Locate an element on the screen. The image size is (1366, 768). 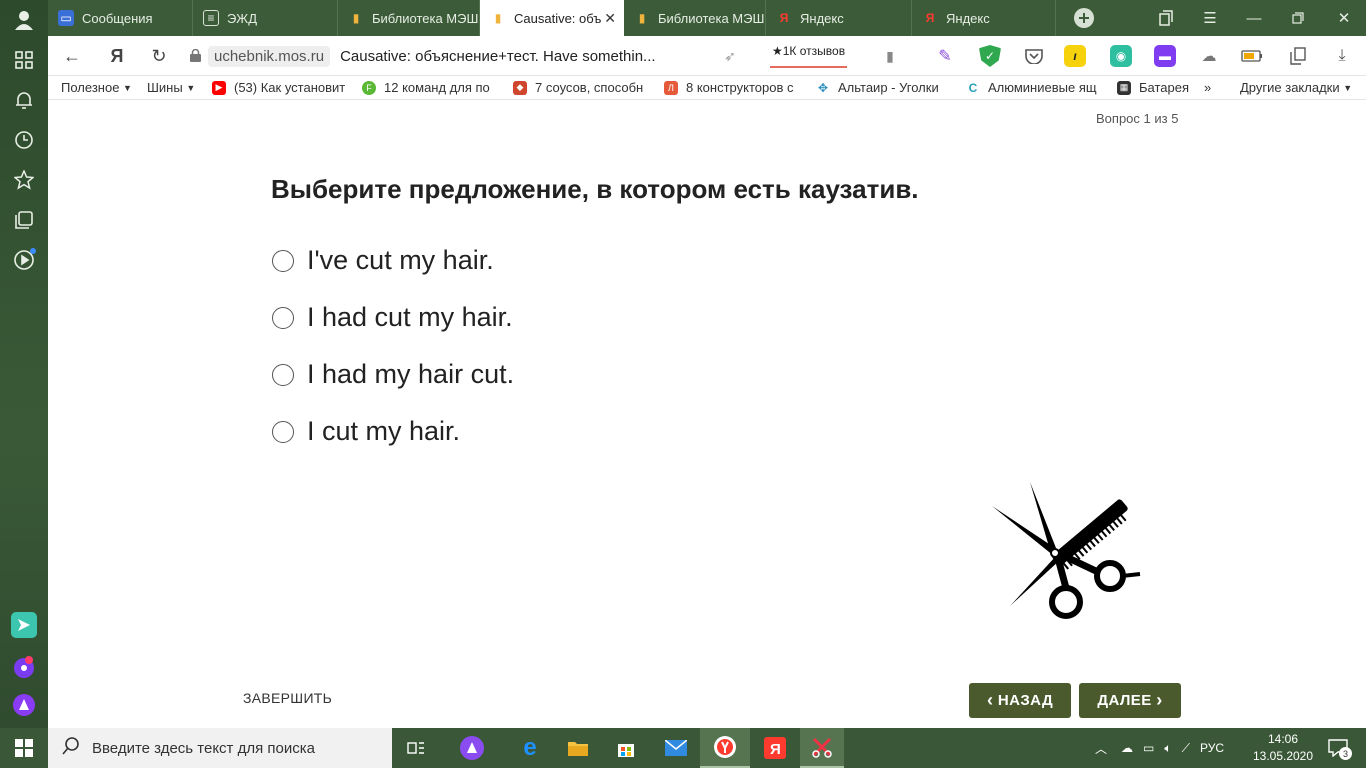
tab-label: Библиотека МЭШ is located at coordinates (711, 18).